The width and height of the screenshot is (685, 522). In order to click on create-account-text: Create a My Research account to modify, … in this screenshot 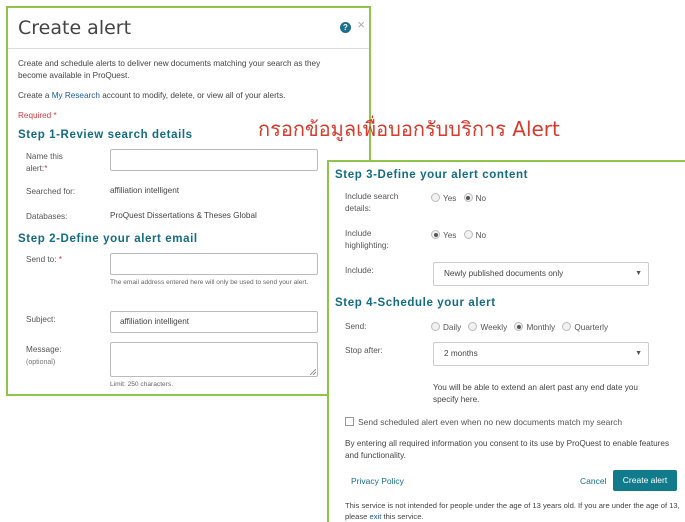, I will do `click(188, 96)`.